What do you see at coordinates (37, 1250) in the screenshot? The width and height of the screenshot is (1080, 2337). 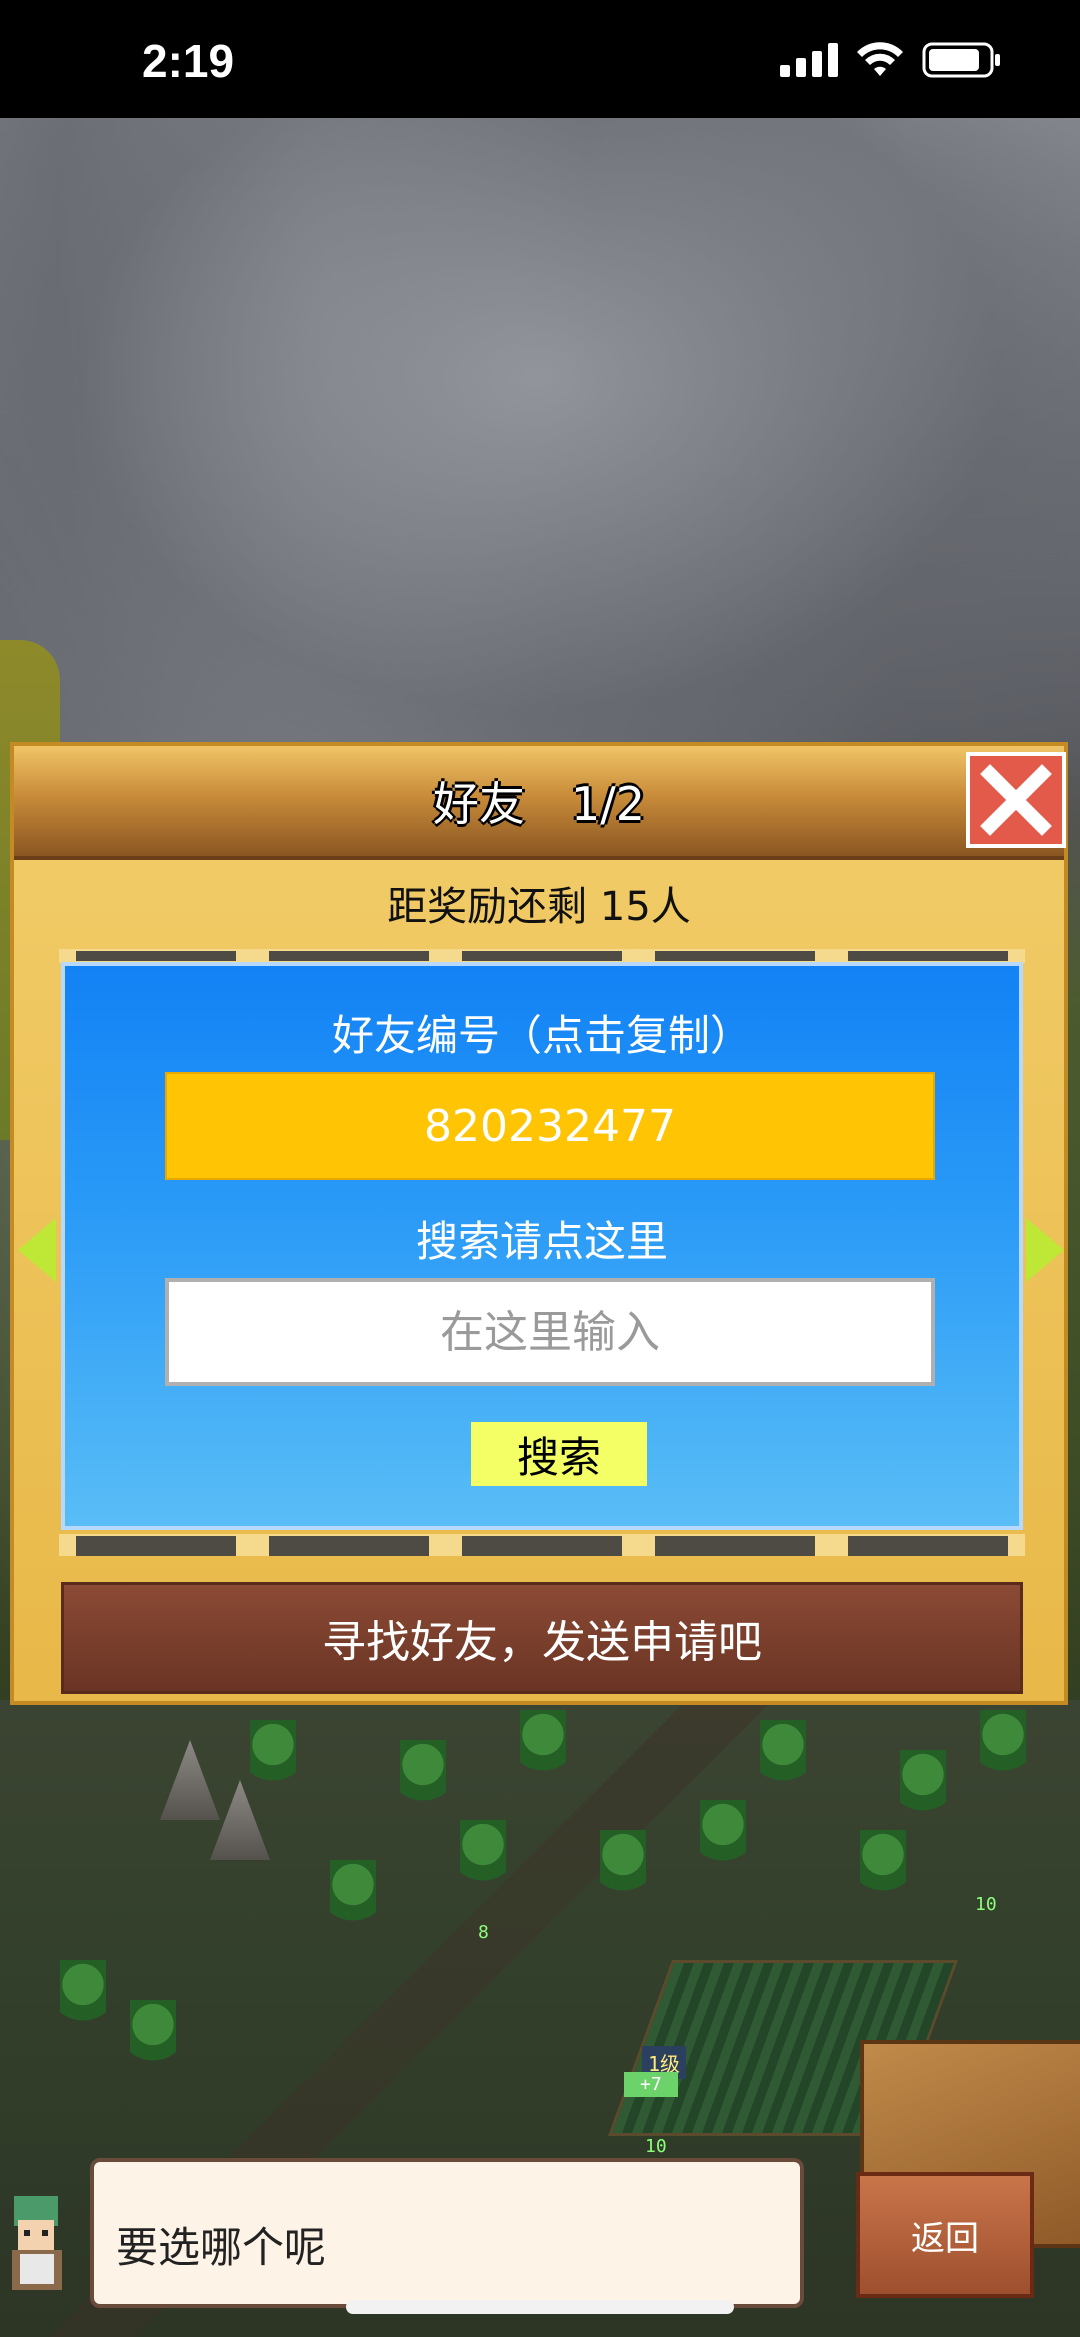 I see `prev-page-arrow-icon` at bounding box center [37, 1250].